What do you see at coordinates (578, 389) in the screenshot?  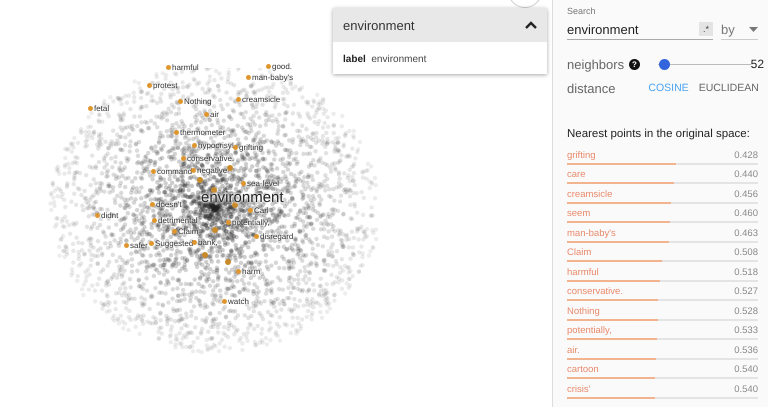 I see `neighbor-word: crisis'` at bounding box center [578, 389].